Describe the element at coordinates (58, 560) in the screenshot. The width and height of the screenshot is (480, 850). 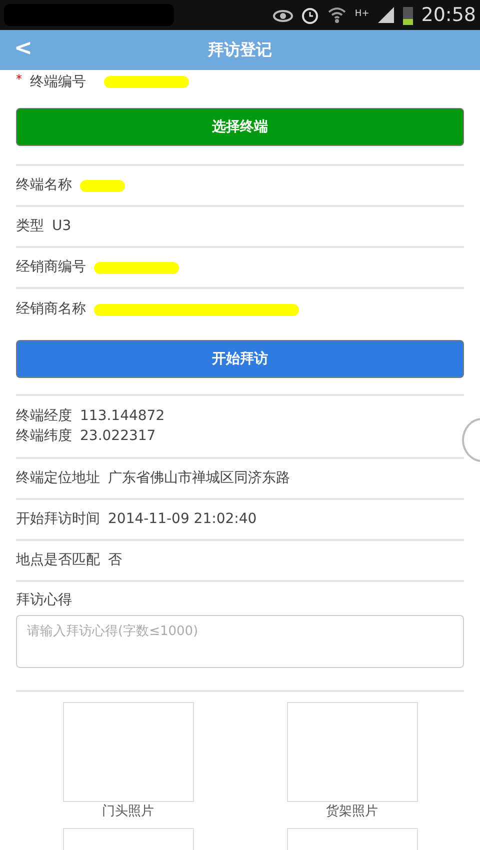
I see `field-label: 地点是否匹配` at that location.